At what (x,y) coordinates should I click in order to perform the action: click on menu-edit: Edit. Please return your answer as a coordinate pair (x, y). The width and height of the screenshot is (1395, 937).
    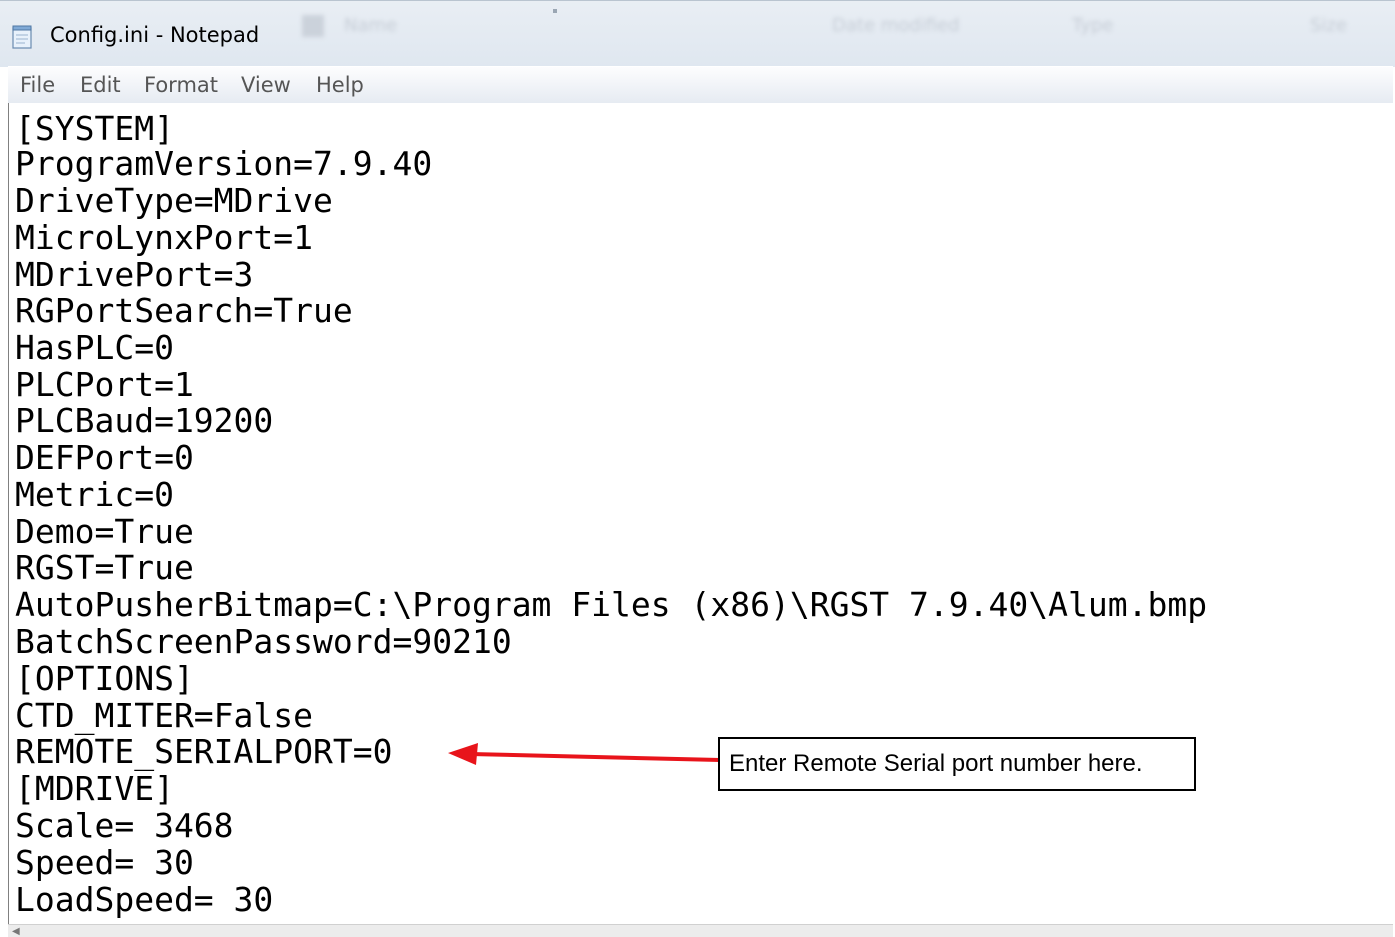
    Looking at the image, I should click on (100, 85).